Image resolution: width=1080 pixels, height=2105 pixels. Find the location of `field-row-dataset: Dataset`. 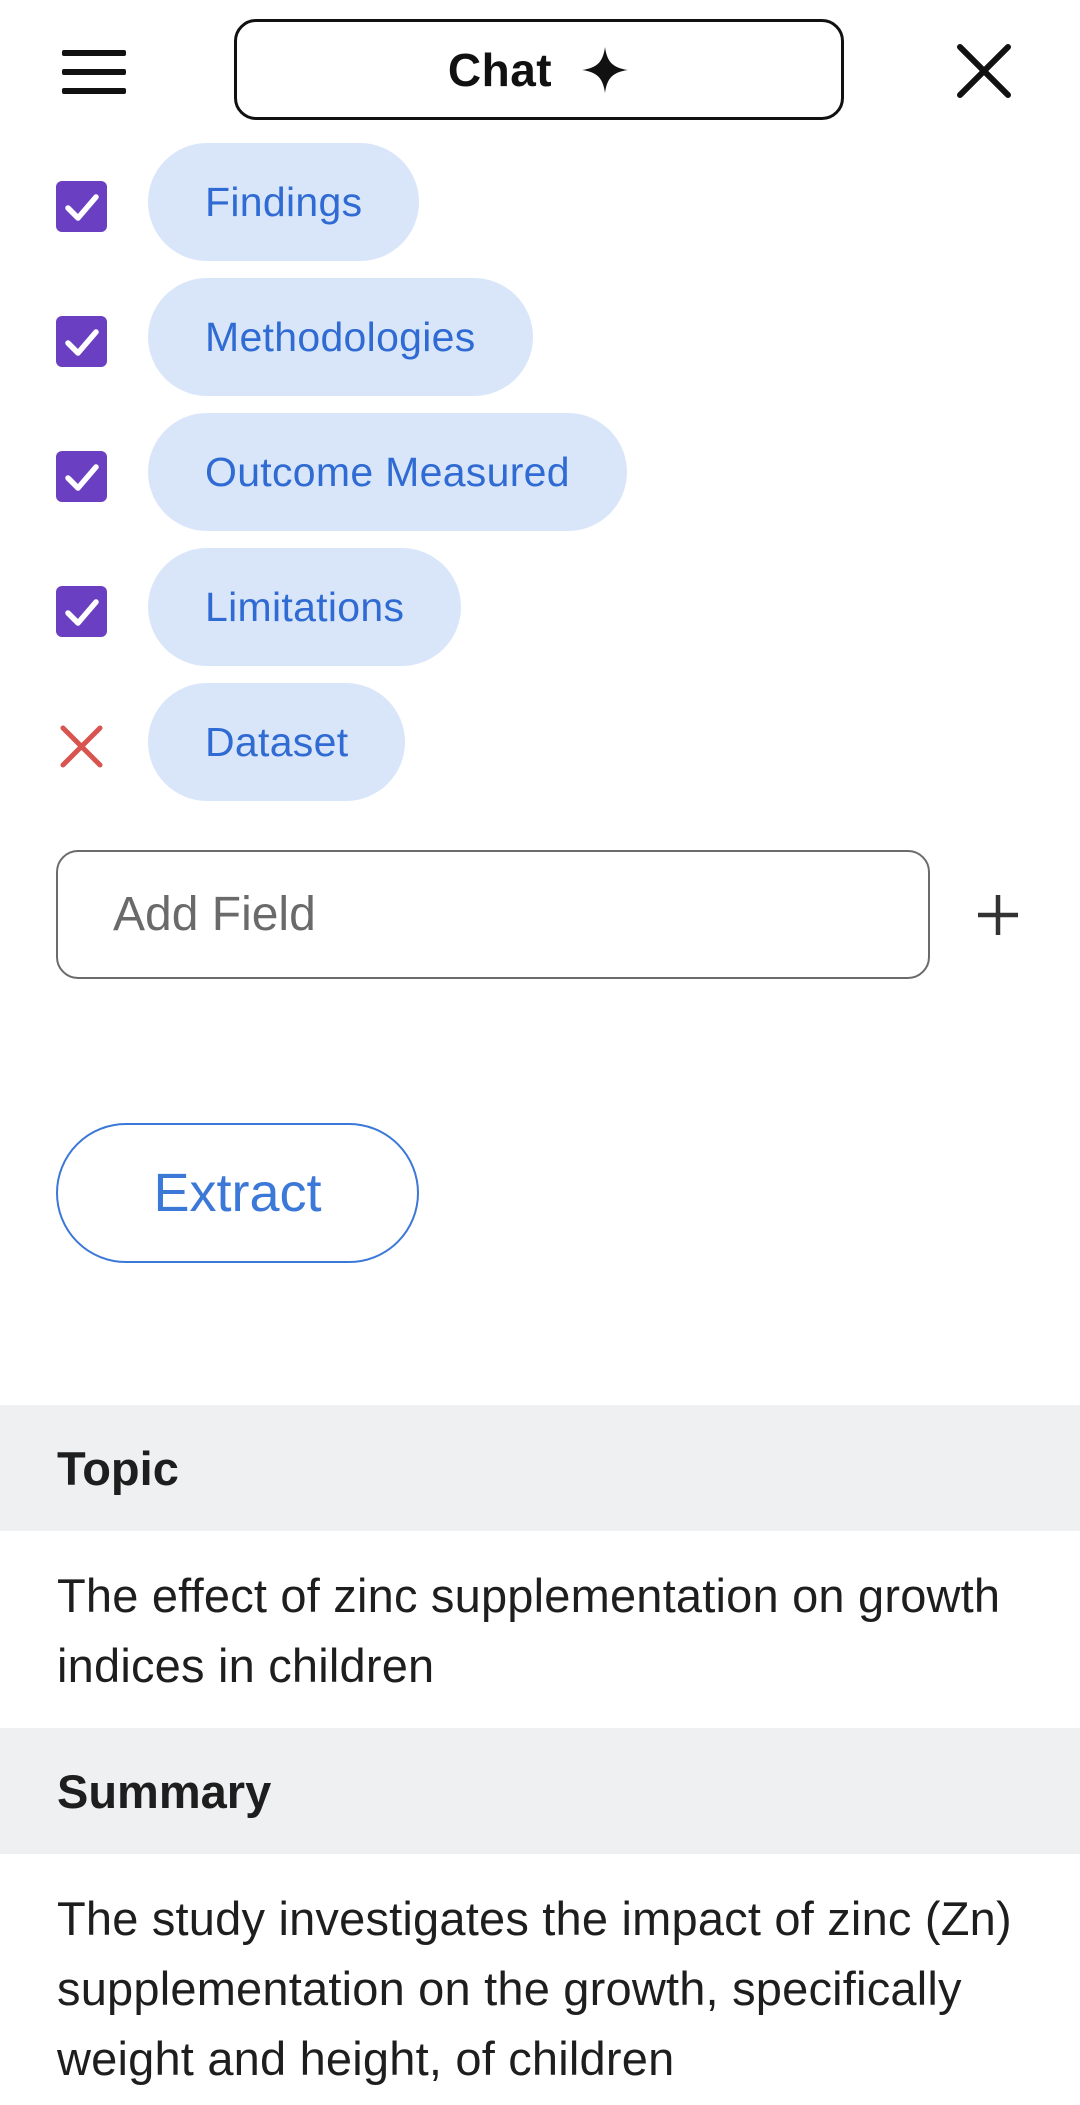

field-row-dataset: Dataset is located at coordinates (540, 742).